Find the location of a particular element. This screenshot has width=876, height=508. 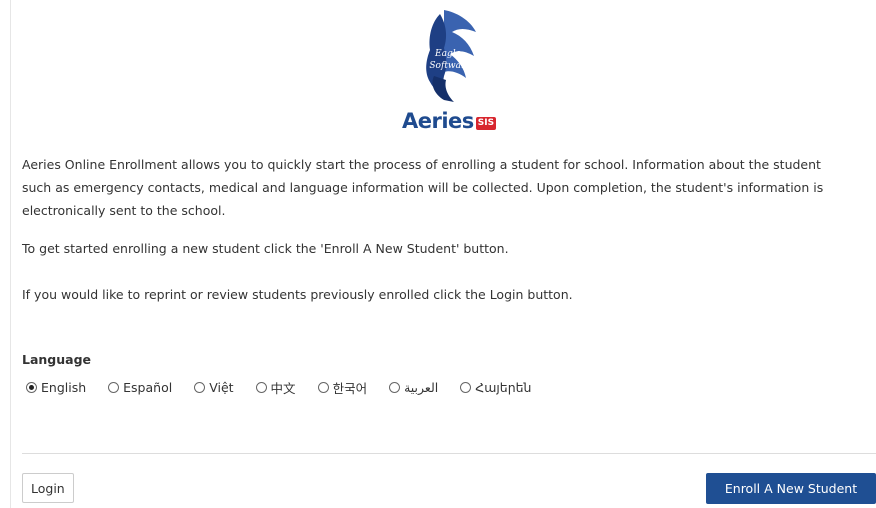

aeries-brand-text: Aeries is located at coordinates (438, 121).